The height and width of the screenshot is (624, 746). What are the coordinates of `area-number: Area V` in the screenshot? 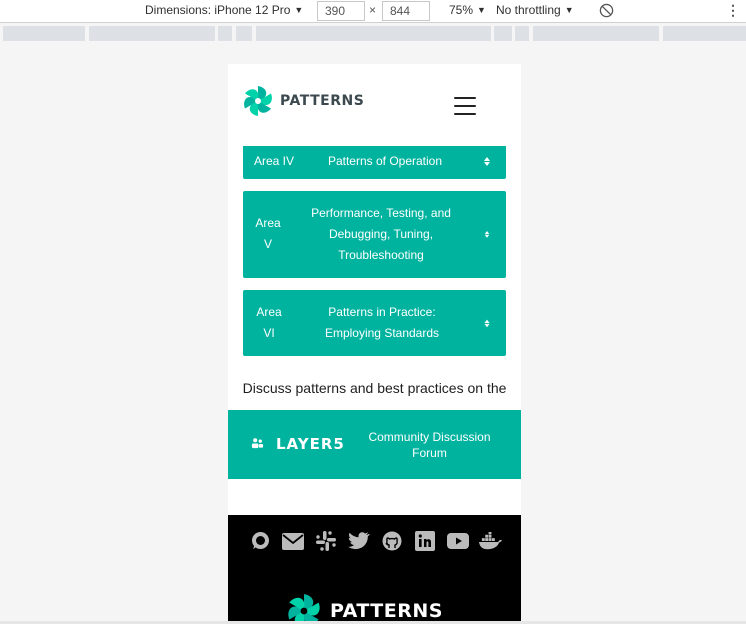 It's located at (268, 234).